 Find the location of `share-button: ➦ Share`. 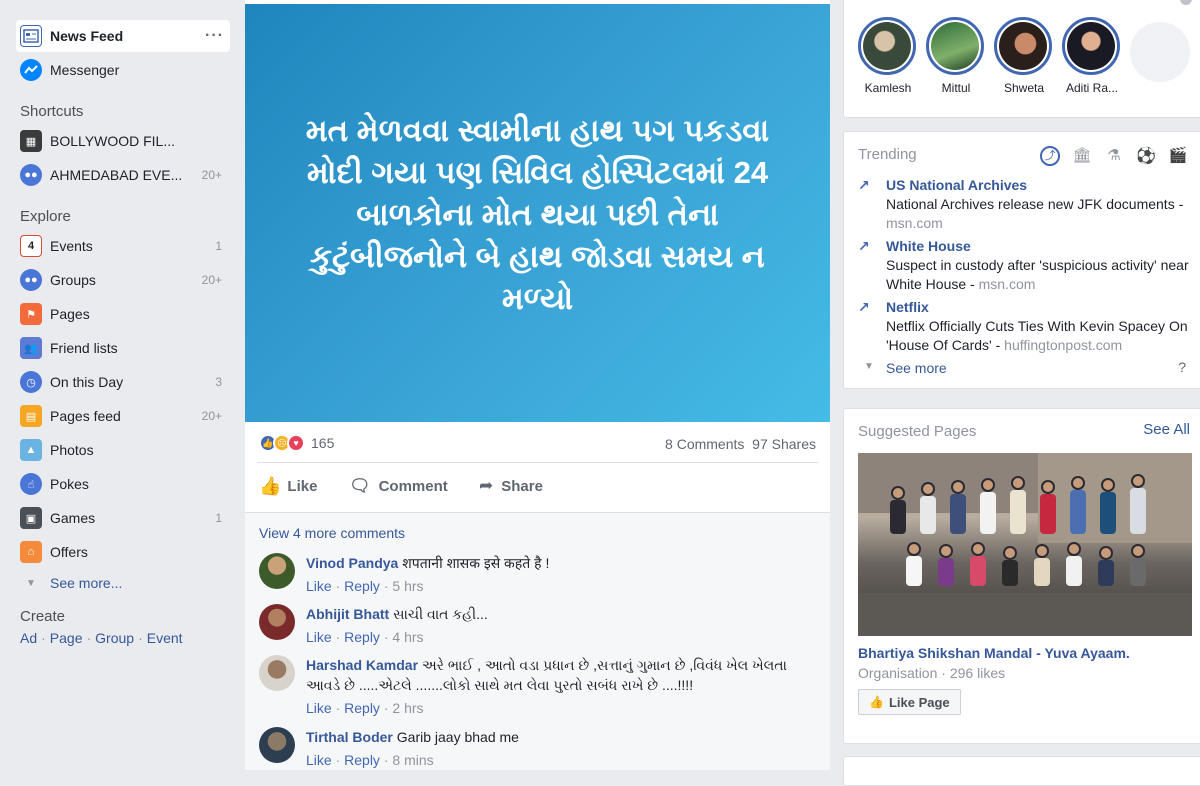

share-button: ➦ Share is located at coordinates (511, 486).